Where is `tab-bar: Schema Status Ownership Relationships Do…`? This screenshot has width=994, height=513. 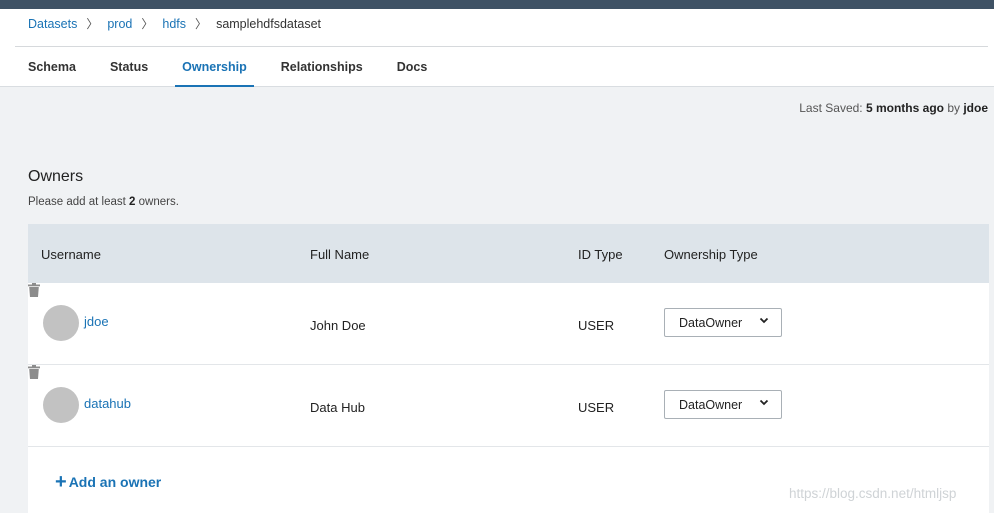 tab-bar: Schema Status Ownership Relationships Do… is located at coordinates (244, 67).